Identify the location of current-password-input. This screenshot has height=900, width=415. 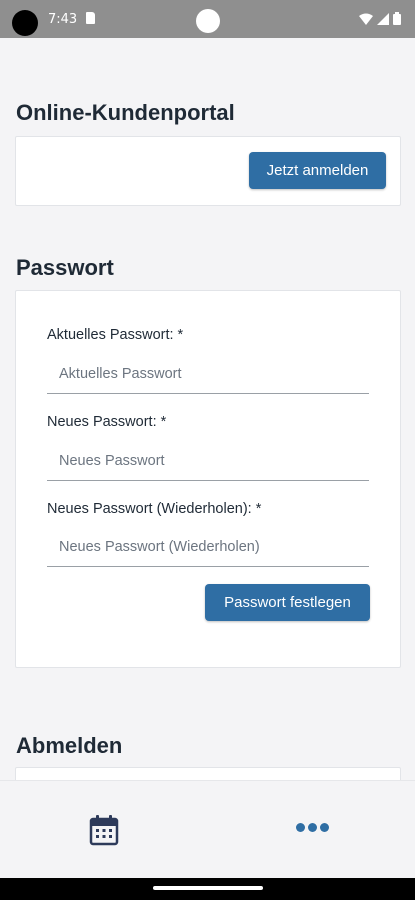
(208, 374).